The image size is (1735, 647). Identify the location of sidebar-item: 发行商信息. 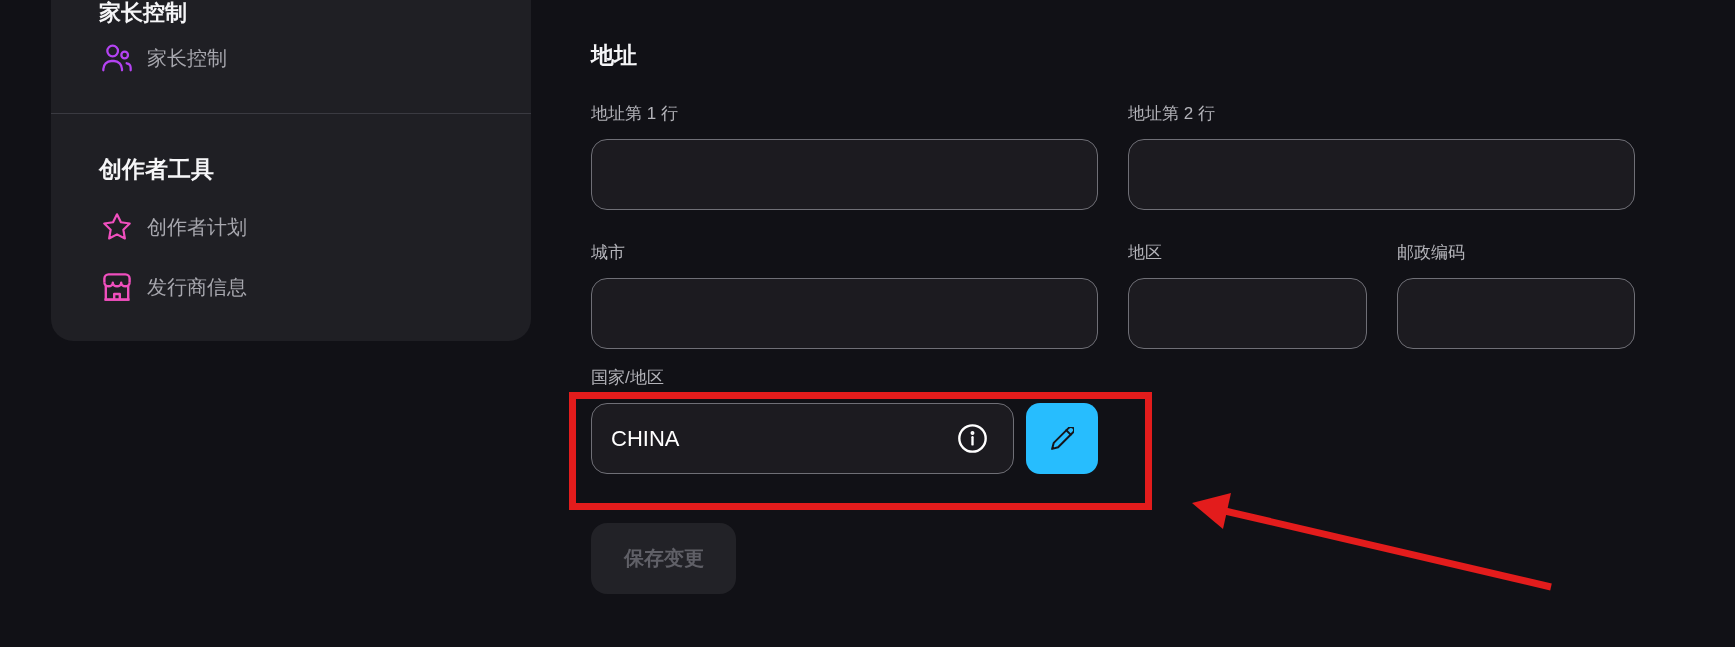
(291, 287).